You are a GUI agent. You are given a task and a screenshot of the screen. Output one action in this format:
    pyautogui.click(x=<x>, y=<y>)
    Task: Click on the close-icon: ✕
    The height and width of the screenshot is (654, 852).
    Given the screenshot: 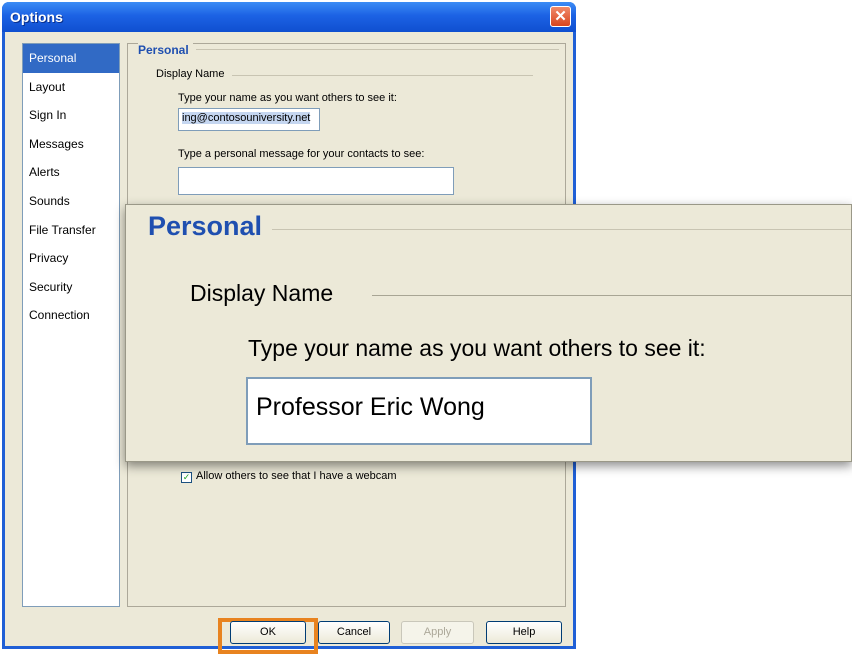 What is the action you would take?
    pyautogui.click(x=560, y=16)
    